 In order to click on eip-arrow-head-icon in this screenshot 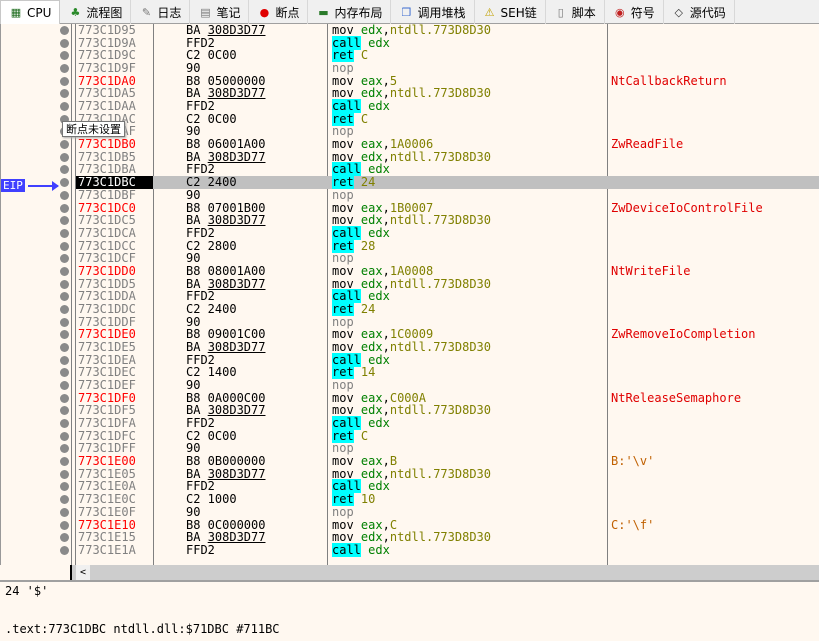, I will do `click(55, 186)`.